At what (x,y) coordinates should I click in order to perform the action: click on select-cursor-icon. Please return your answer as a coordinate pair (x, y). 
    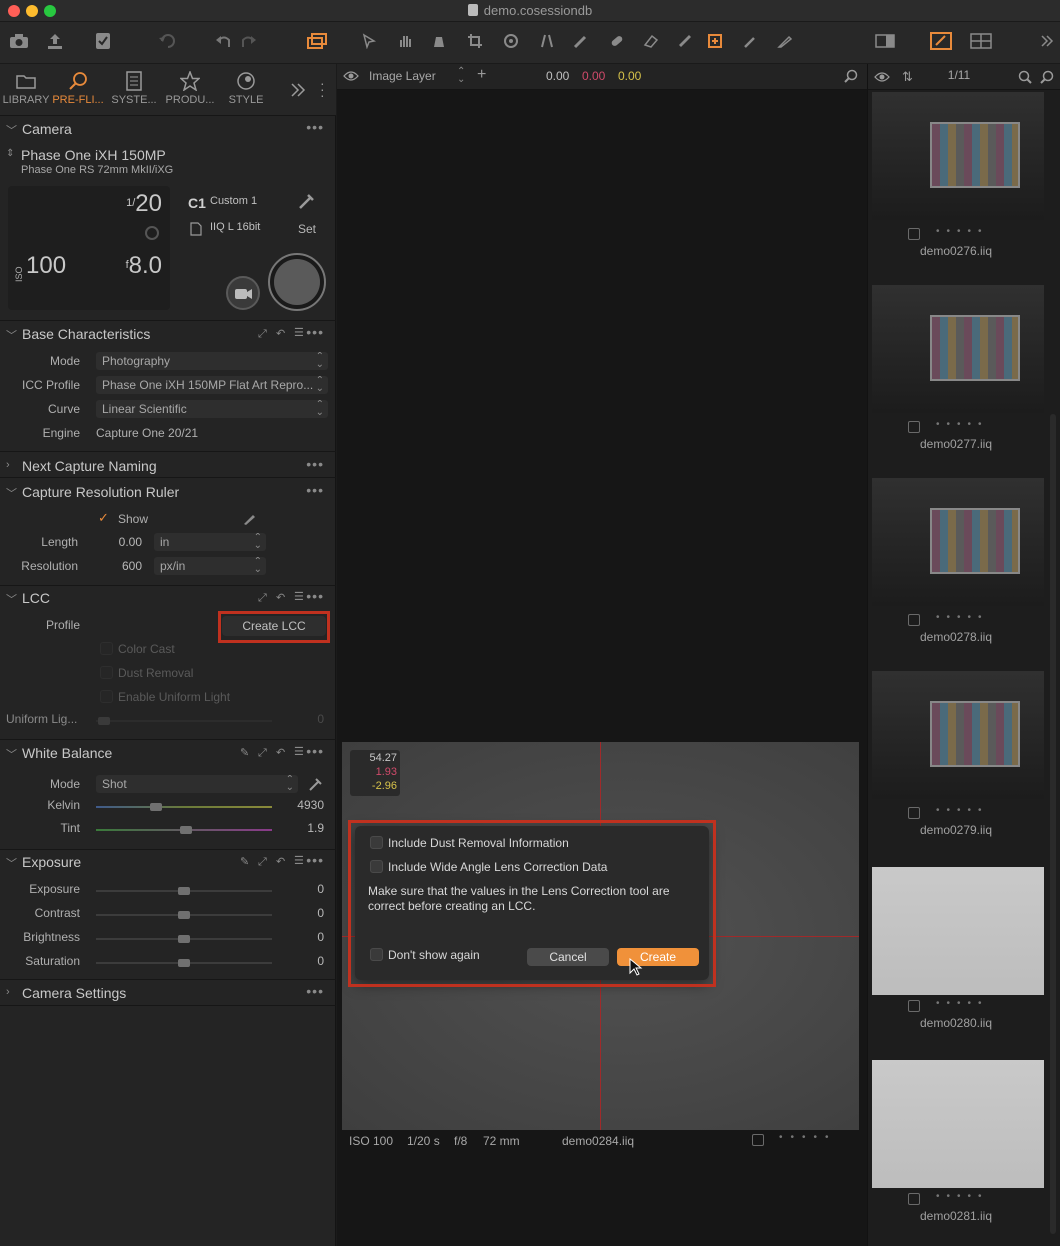
    Looking at the image, I should click on (369, 41).